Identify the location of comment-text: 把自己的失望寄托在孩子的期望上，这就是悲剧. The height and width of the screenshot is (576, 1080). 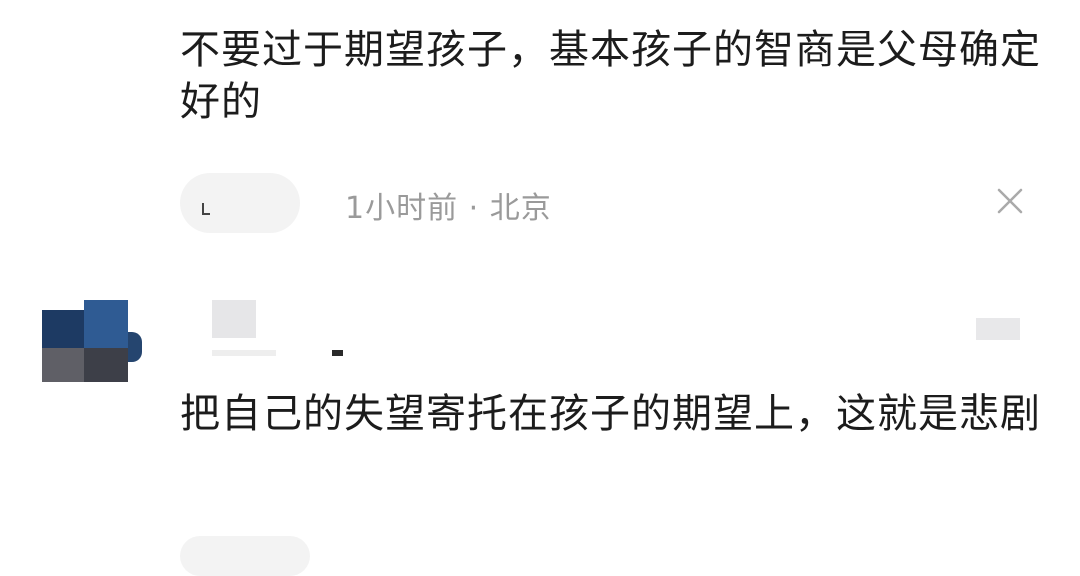
(610, 414).